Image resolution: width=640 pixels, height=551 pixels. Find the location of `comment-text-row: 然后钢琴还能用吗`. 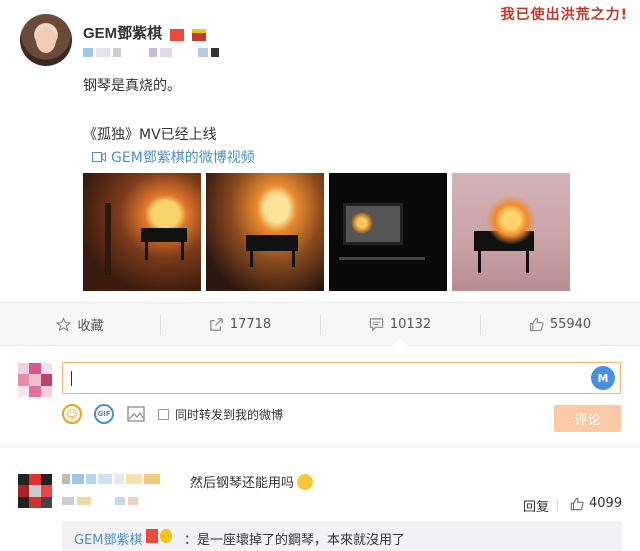

comment-text-row: 然后钢琴还能用吗 is located at coordinates (252, 481).